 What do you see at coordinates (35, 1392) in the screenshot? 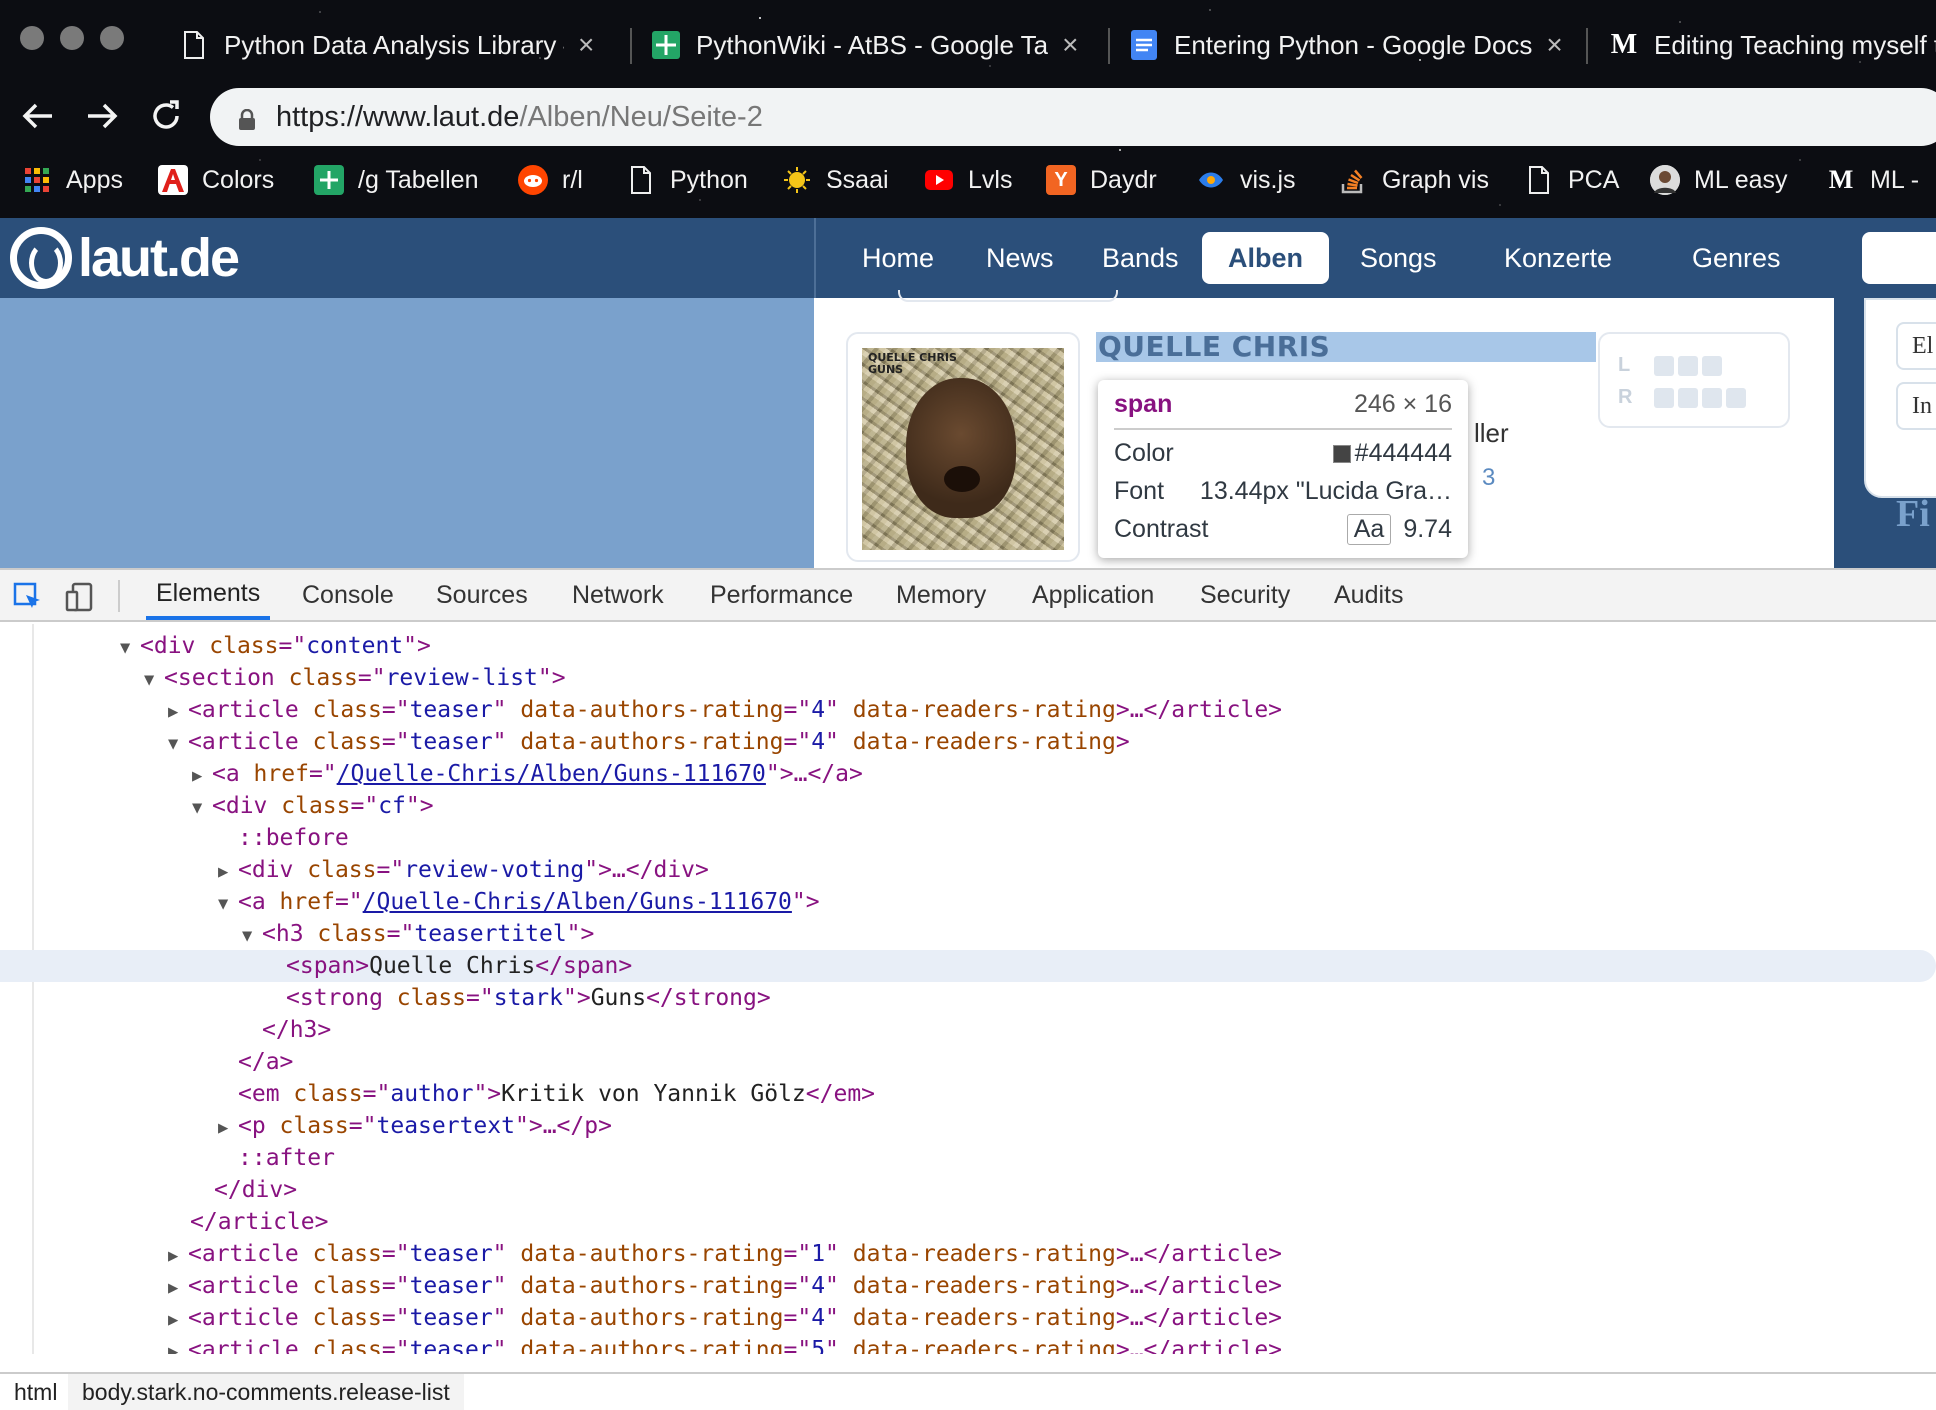
I see `breadcrumb-html: html` at bounding box center [35, 1392].